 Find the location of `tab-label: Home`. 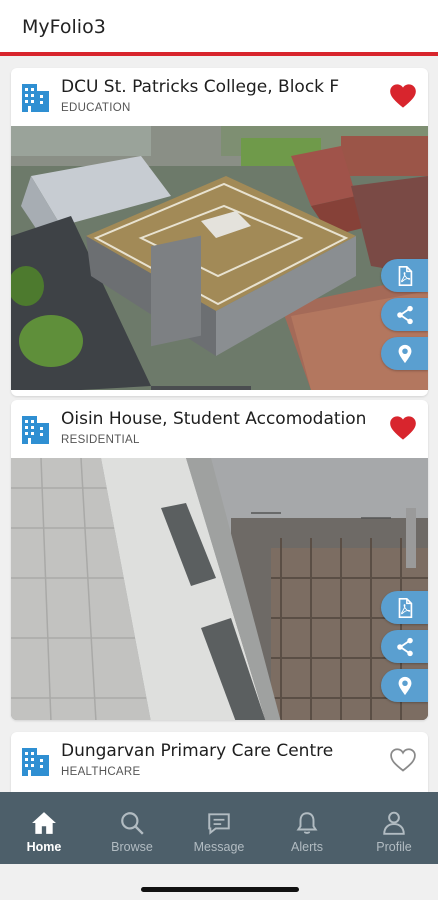

tab-label: Home is located at coordinates (44, 847).